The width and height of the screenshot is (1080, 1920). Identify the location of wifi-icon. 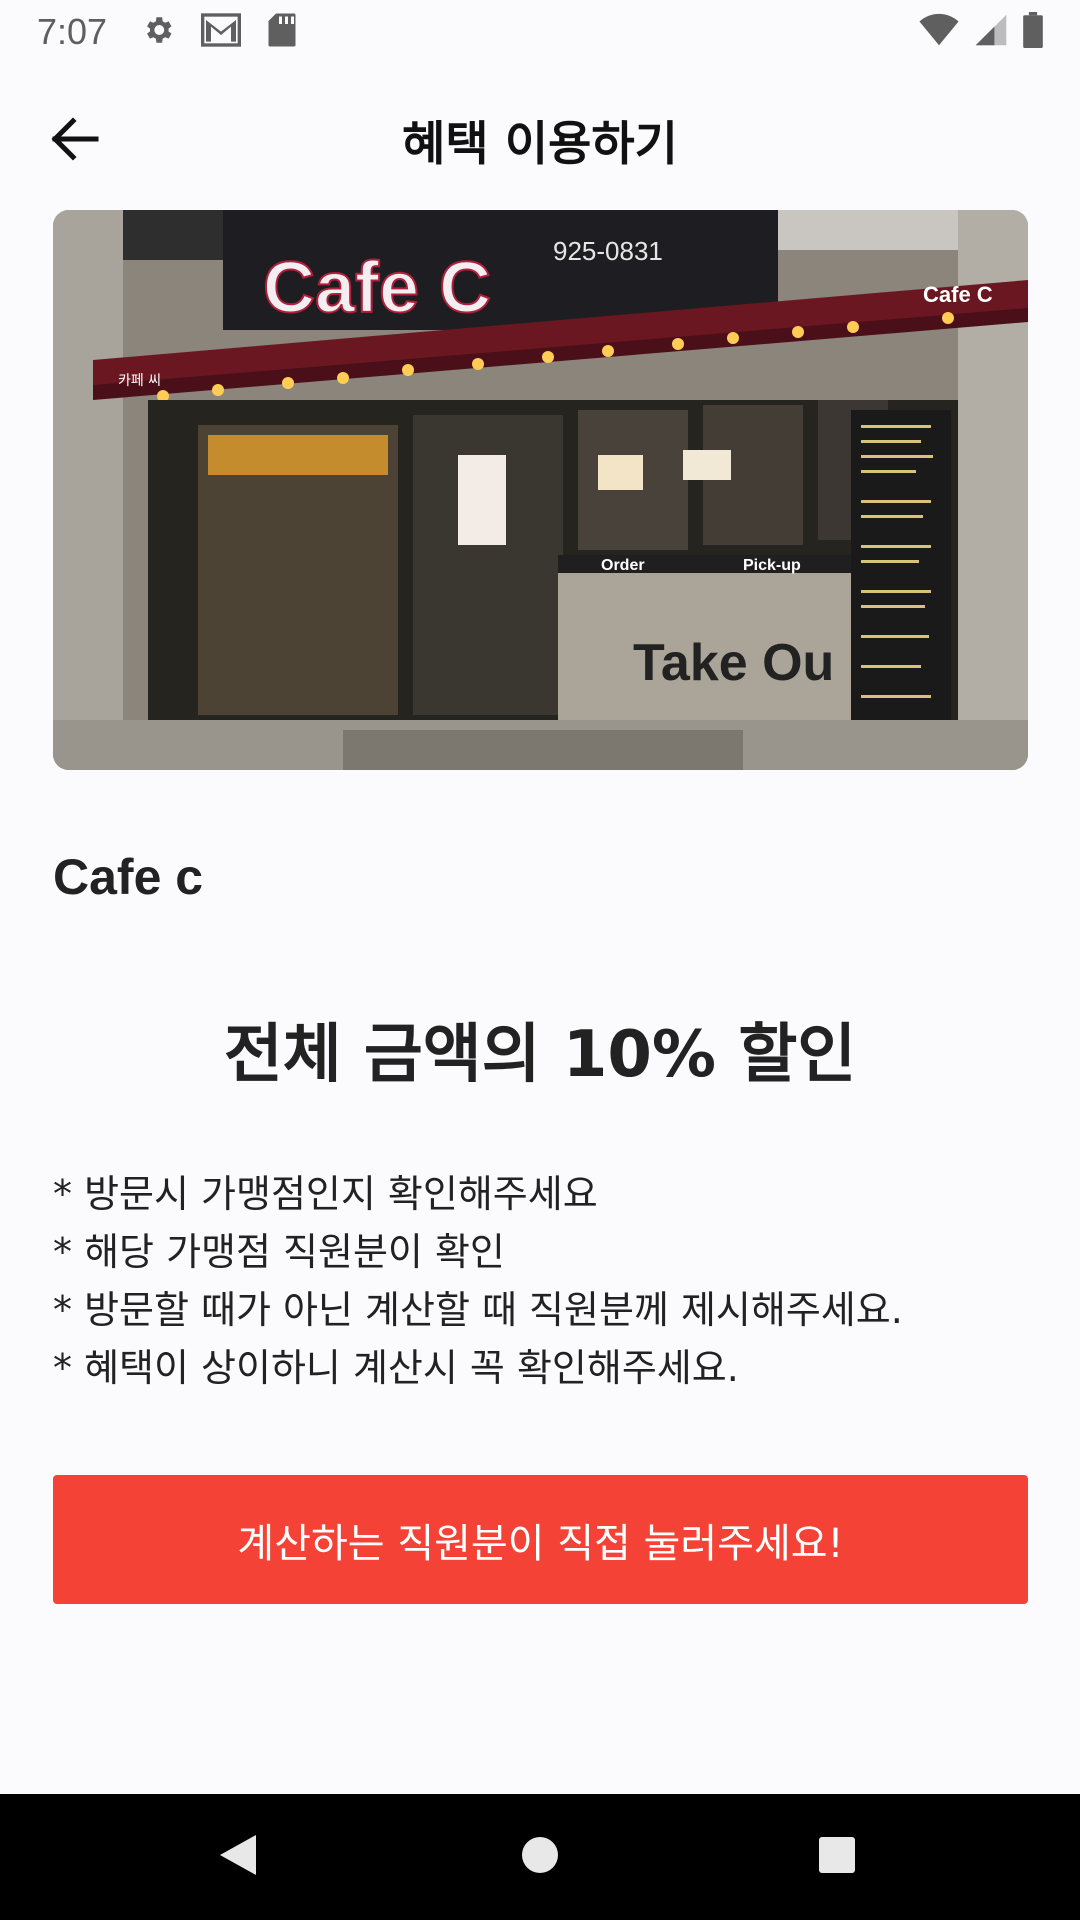
(939, 32).